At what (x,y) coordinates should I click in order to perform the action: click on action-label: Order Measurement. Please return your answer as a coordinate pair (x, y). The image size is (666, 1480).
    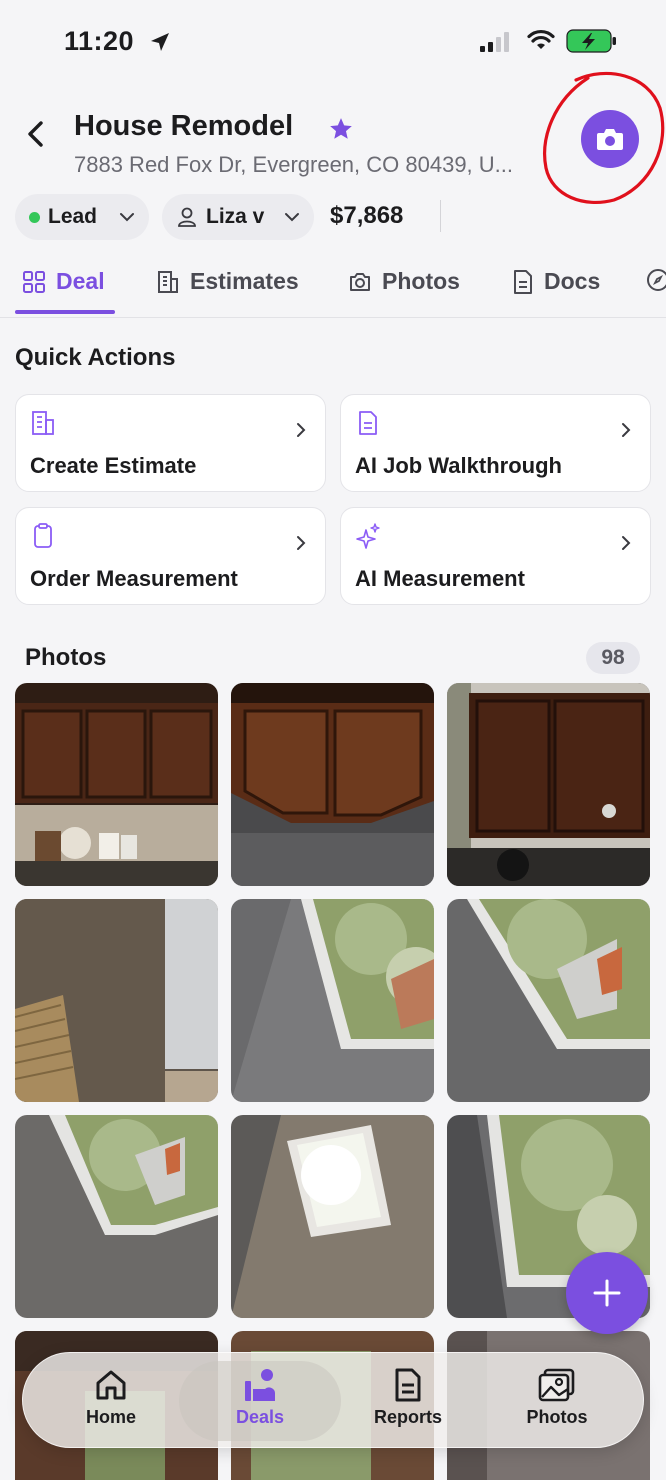
    Looking at the image, I should click on (134, 578).